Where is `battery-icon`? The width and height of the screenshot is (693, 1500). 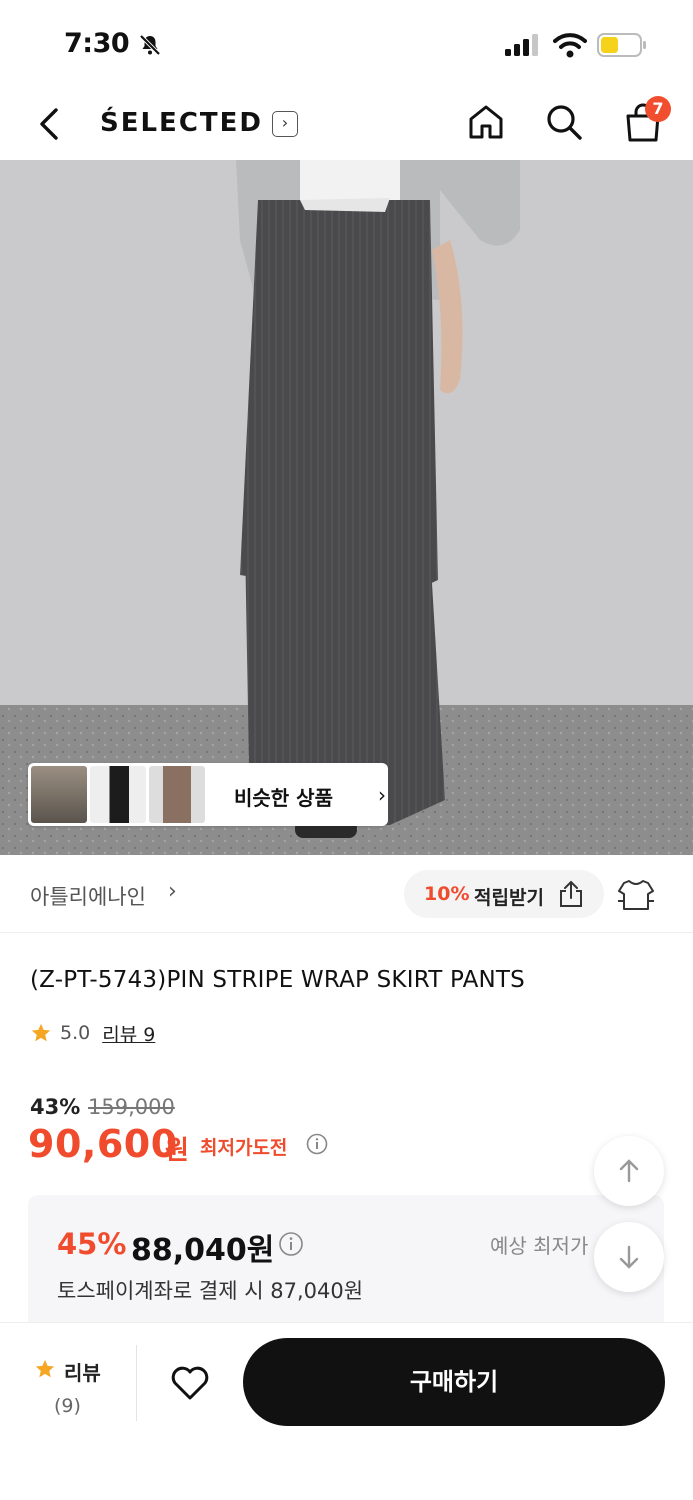
battery-icon is located at coordinates (621, 45).